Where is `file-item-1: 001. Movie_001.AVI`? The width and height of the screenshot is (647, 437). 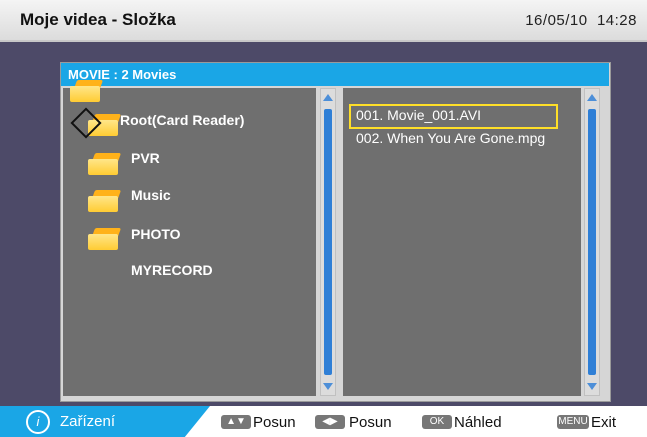
file-item-1: 001. Movie_001.AVI is located at coordinates (418, 115).